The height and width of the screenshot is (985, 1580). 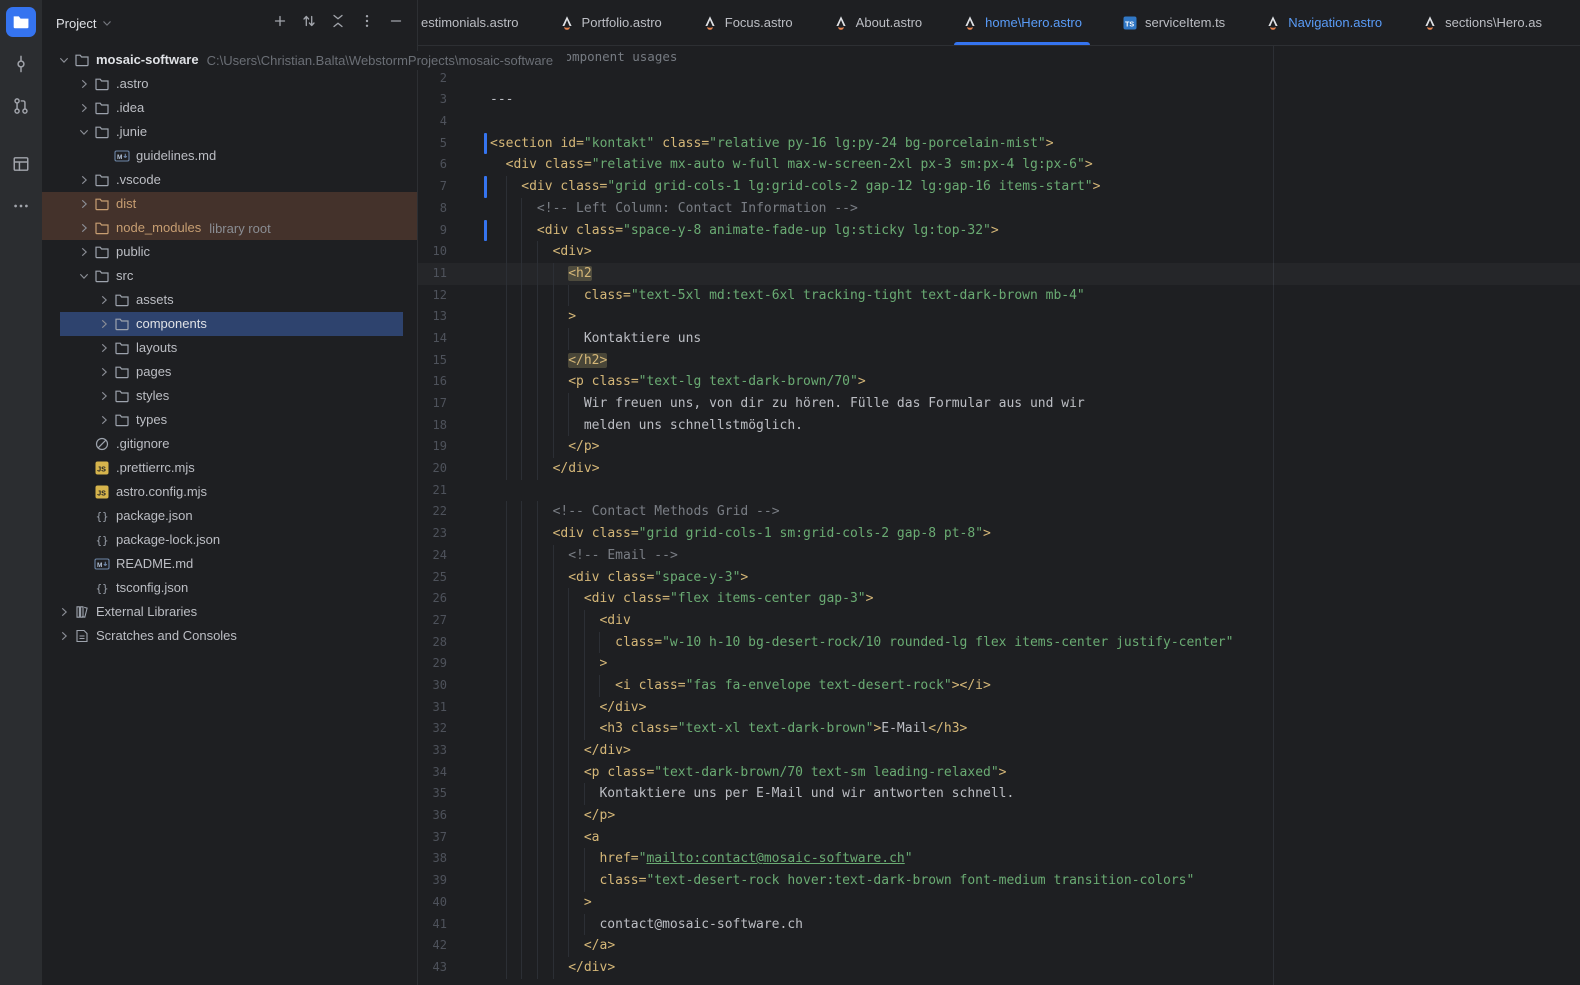 What do you see at coordinates (229, 84) in the screenshot?
I see `tree-item-astro: .astro` at bounding box center [229, 84].